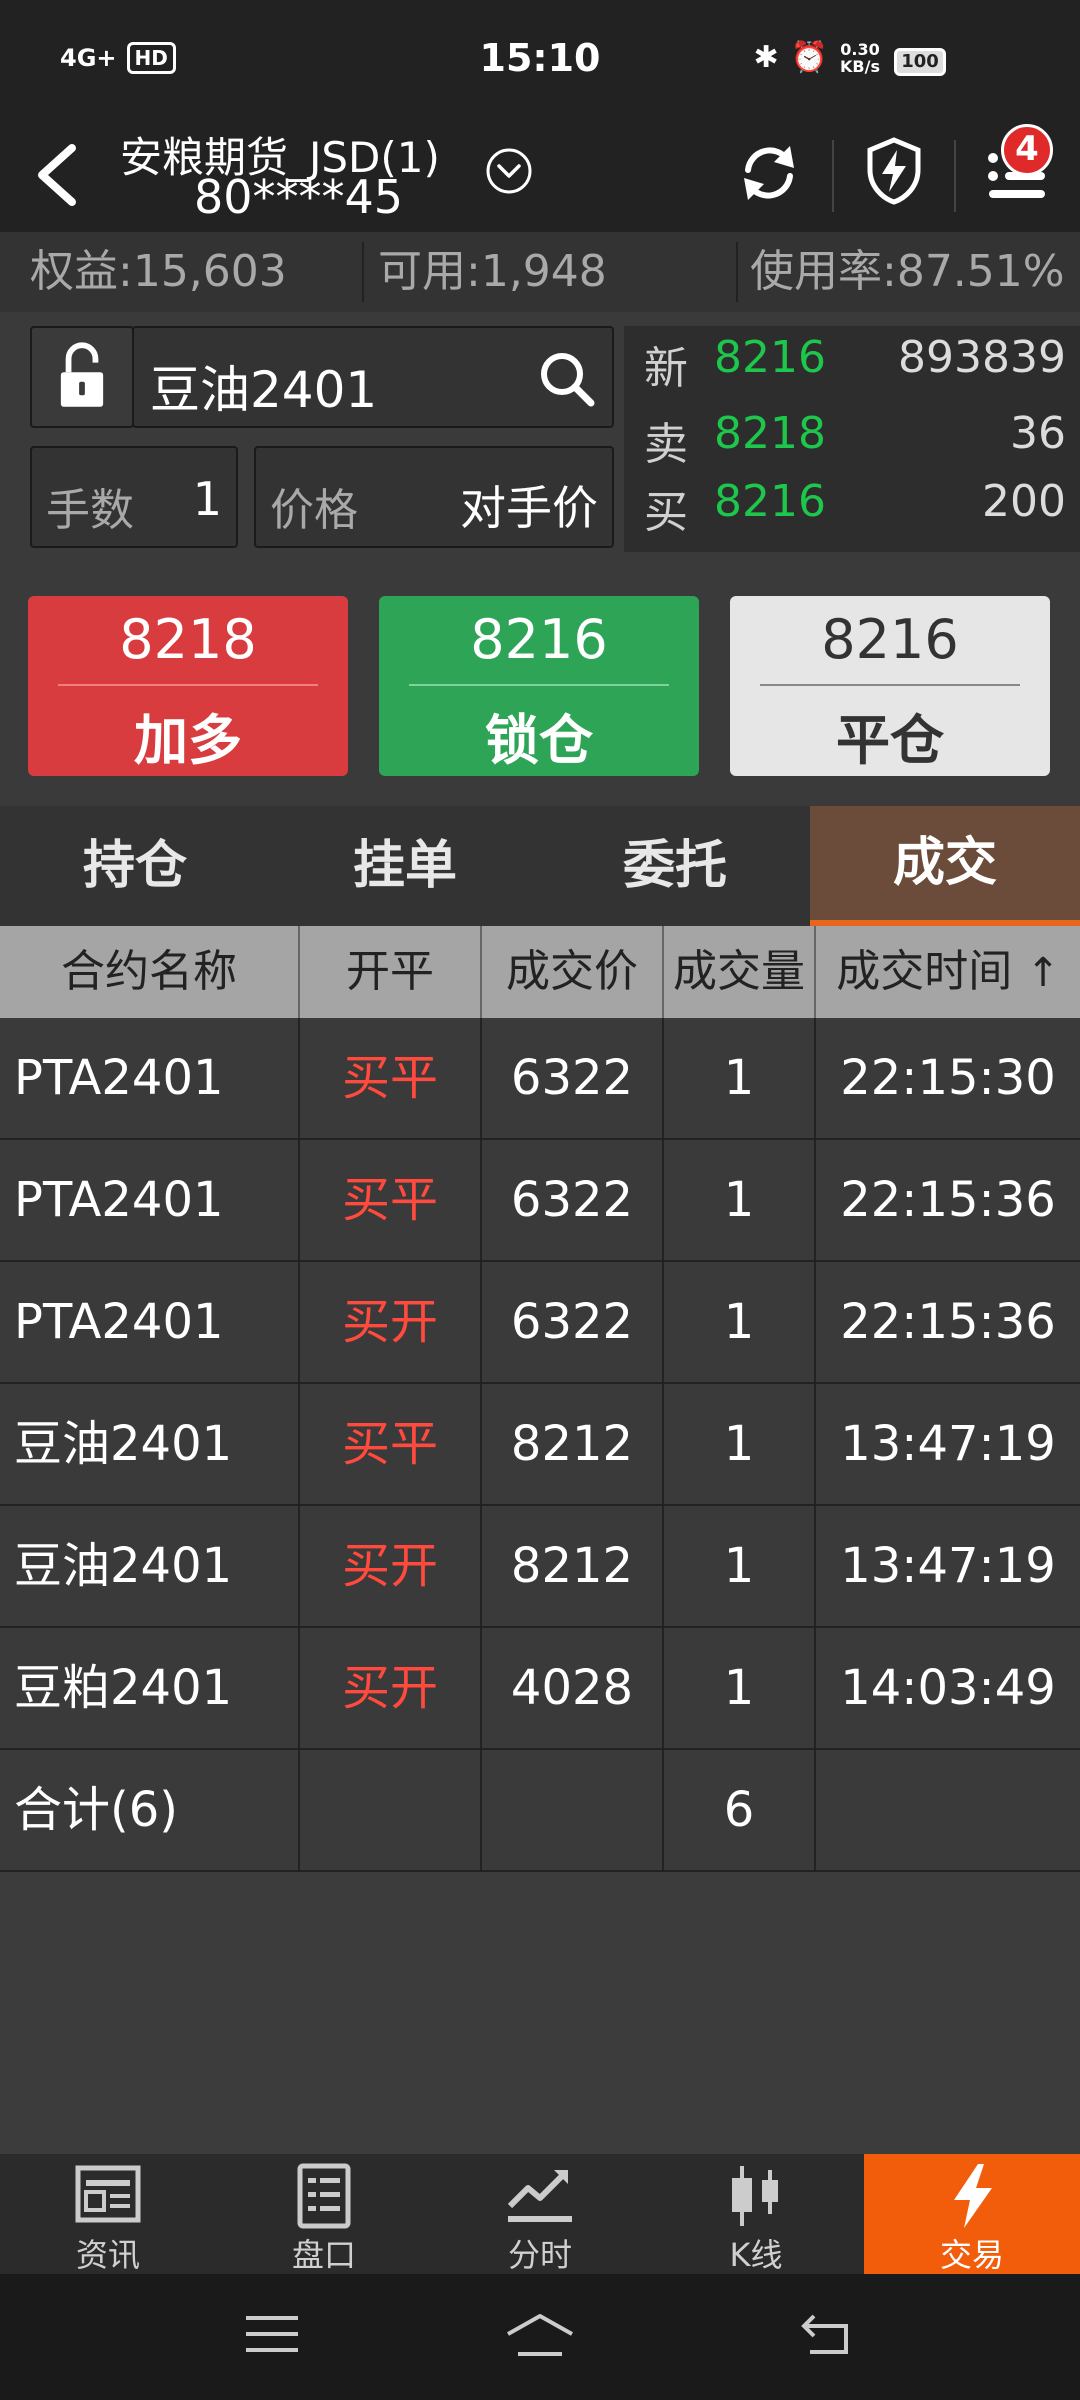  What do you see at coordinates (890, 686) in the screenshot?
I see `close-position-button: 8216 平仓` at bounding box center [890, 686].